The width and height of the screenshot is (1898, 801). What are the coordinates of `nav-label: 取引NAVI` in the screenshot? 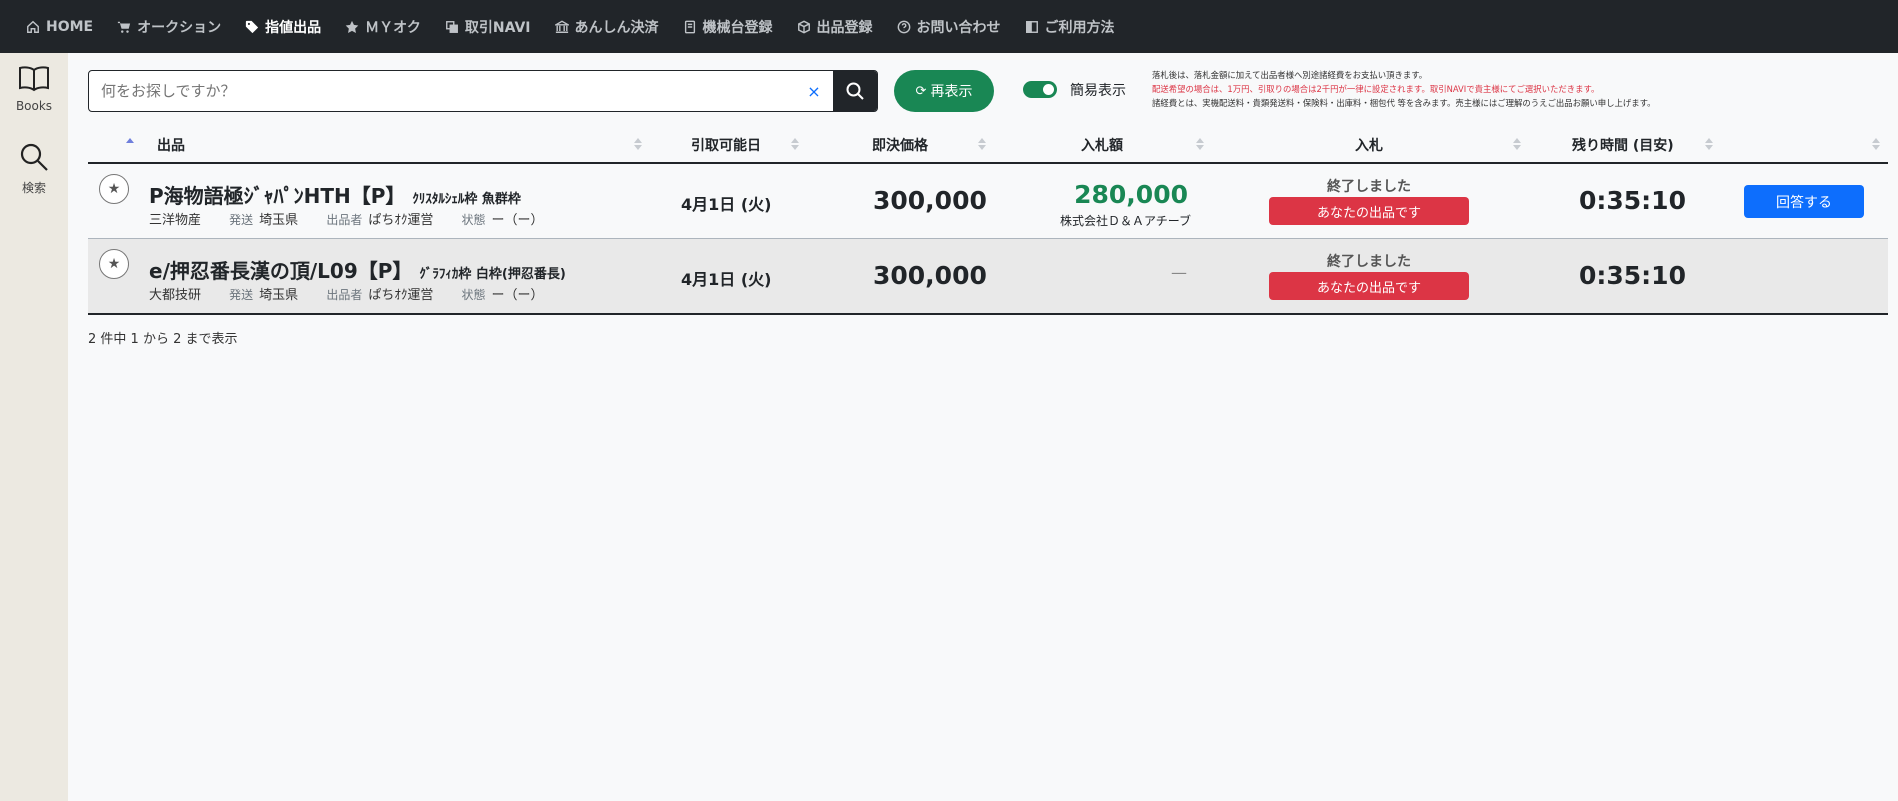 It's located at (497, 27).